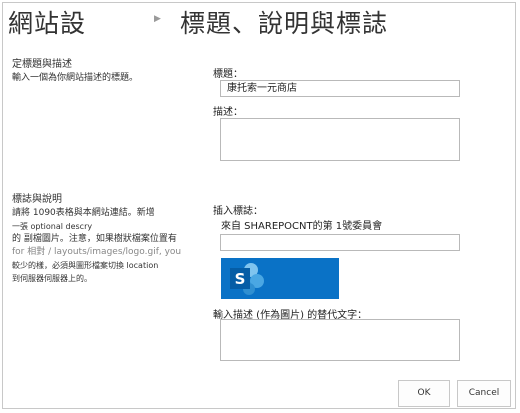 The image size is (520, 413). I want to click on title-section-description: 輸入一個為你網站描述的標題。, so click(75, 78).